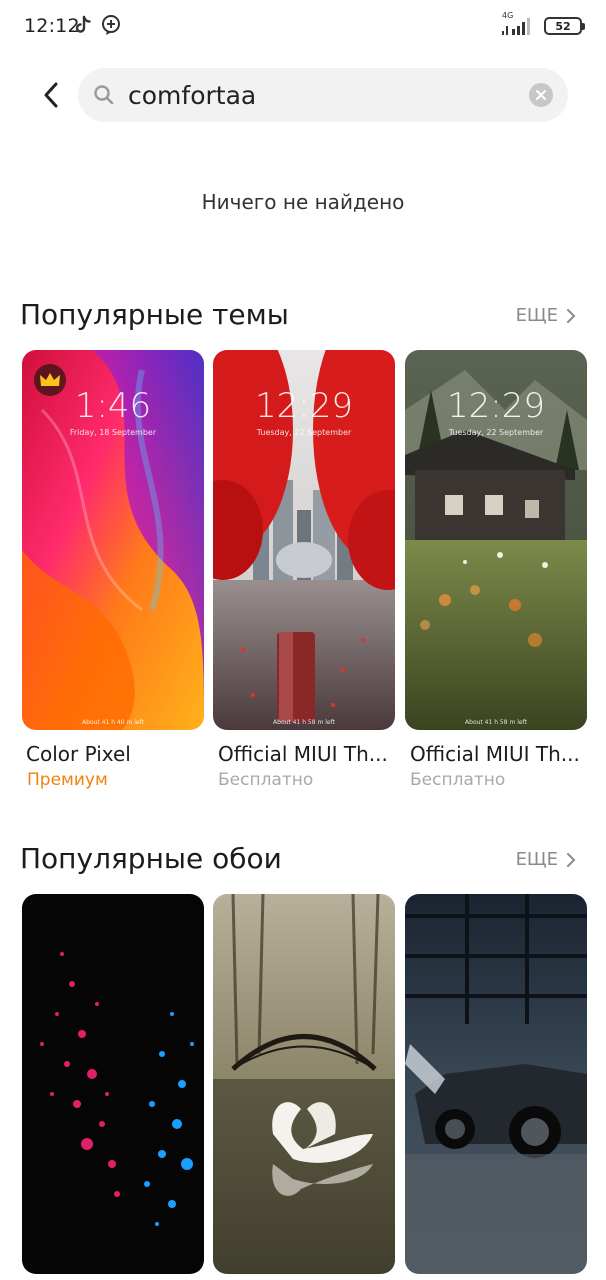 The image size is (606, 1280). I want to click on signal-icon: 4G, so click(517, 24).